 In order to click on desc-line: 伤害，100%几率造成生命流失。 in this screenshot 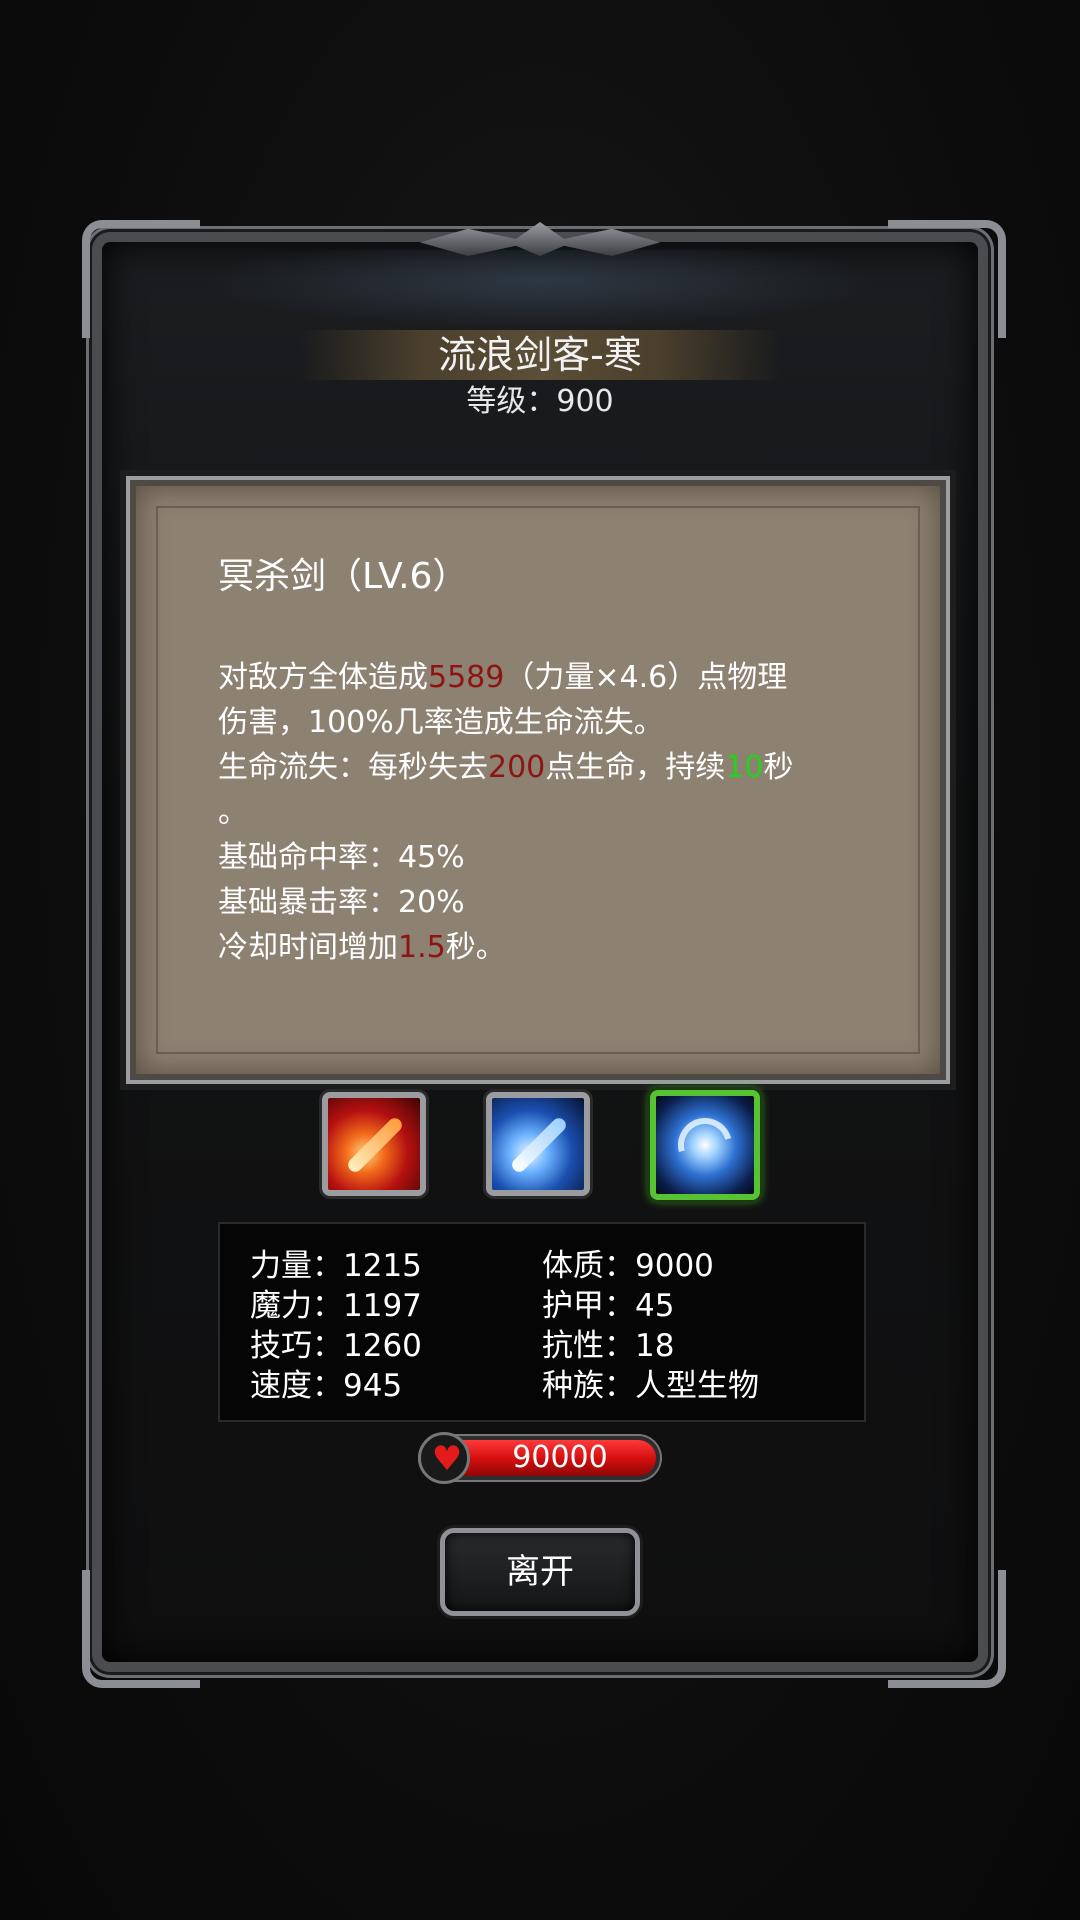, I will do `click(441, 722)`.